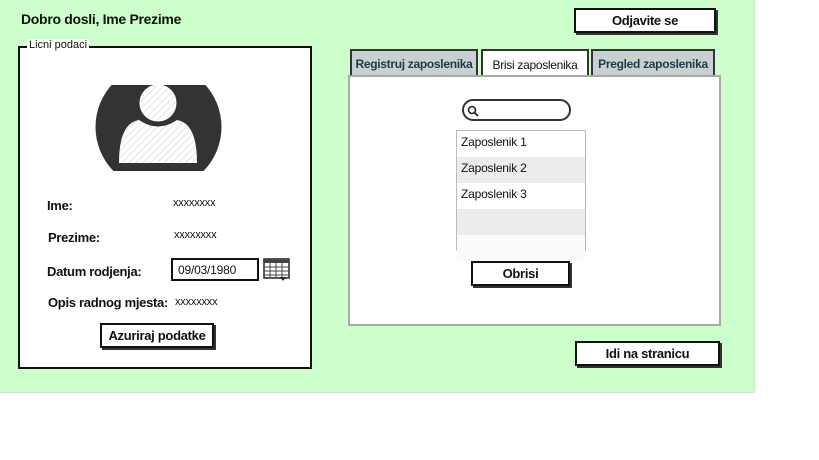 This screenshot has width=819, height=460. Describe the element at coordinates (157, 335) in the screenshot. I see `update-profile-button: Azuriraj podatke` at that location.